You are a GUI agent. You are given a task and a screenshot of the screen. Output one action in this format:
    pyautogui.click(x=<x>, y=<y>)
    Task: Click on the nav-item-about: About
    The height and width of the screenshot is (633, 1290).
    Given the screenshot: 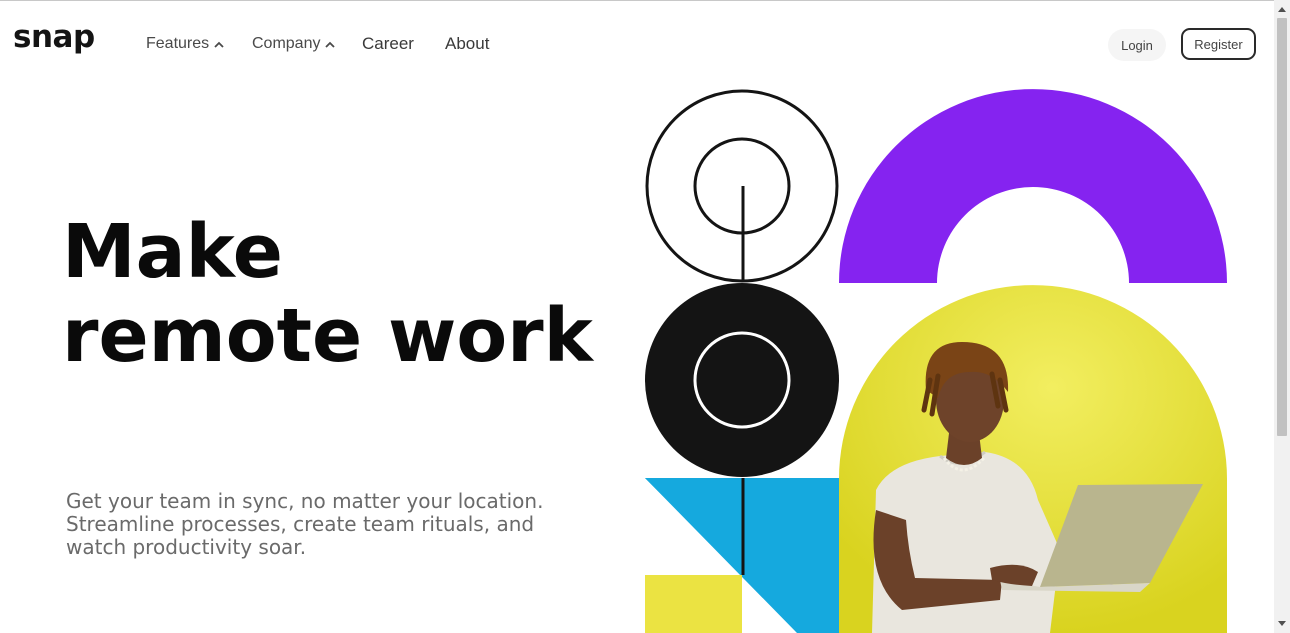 What is the action you would take?
    pyautogui.click(x=467, y=44)
    